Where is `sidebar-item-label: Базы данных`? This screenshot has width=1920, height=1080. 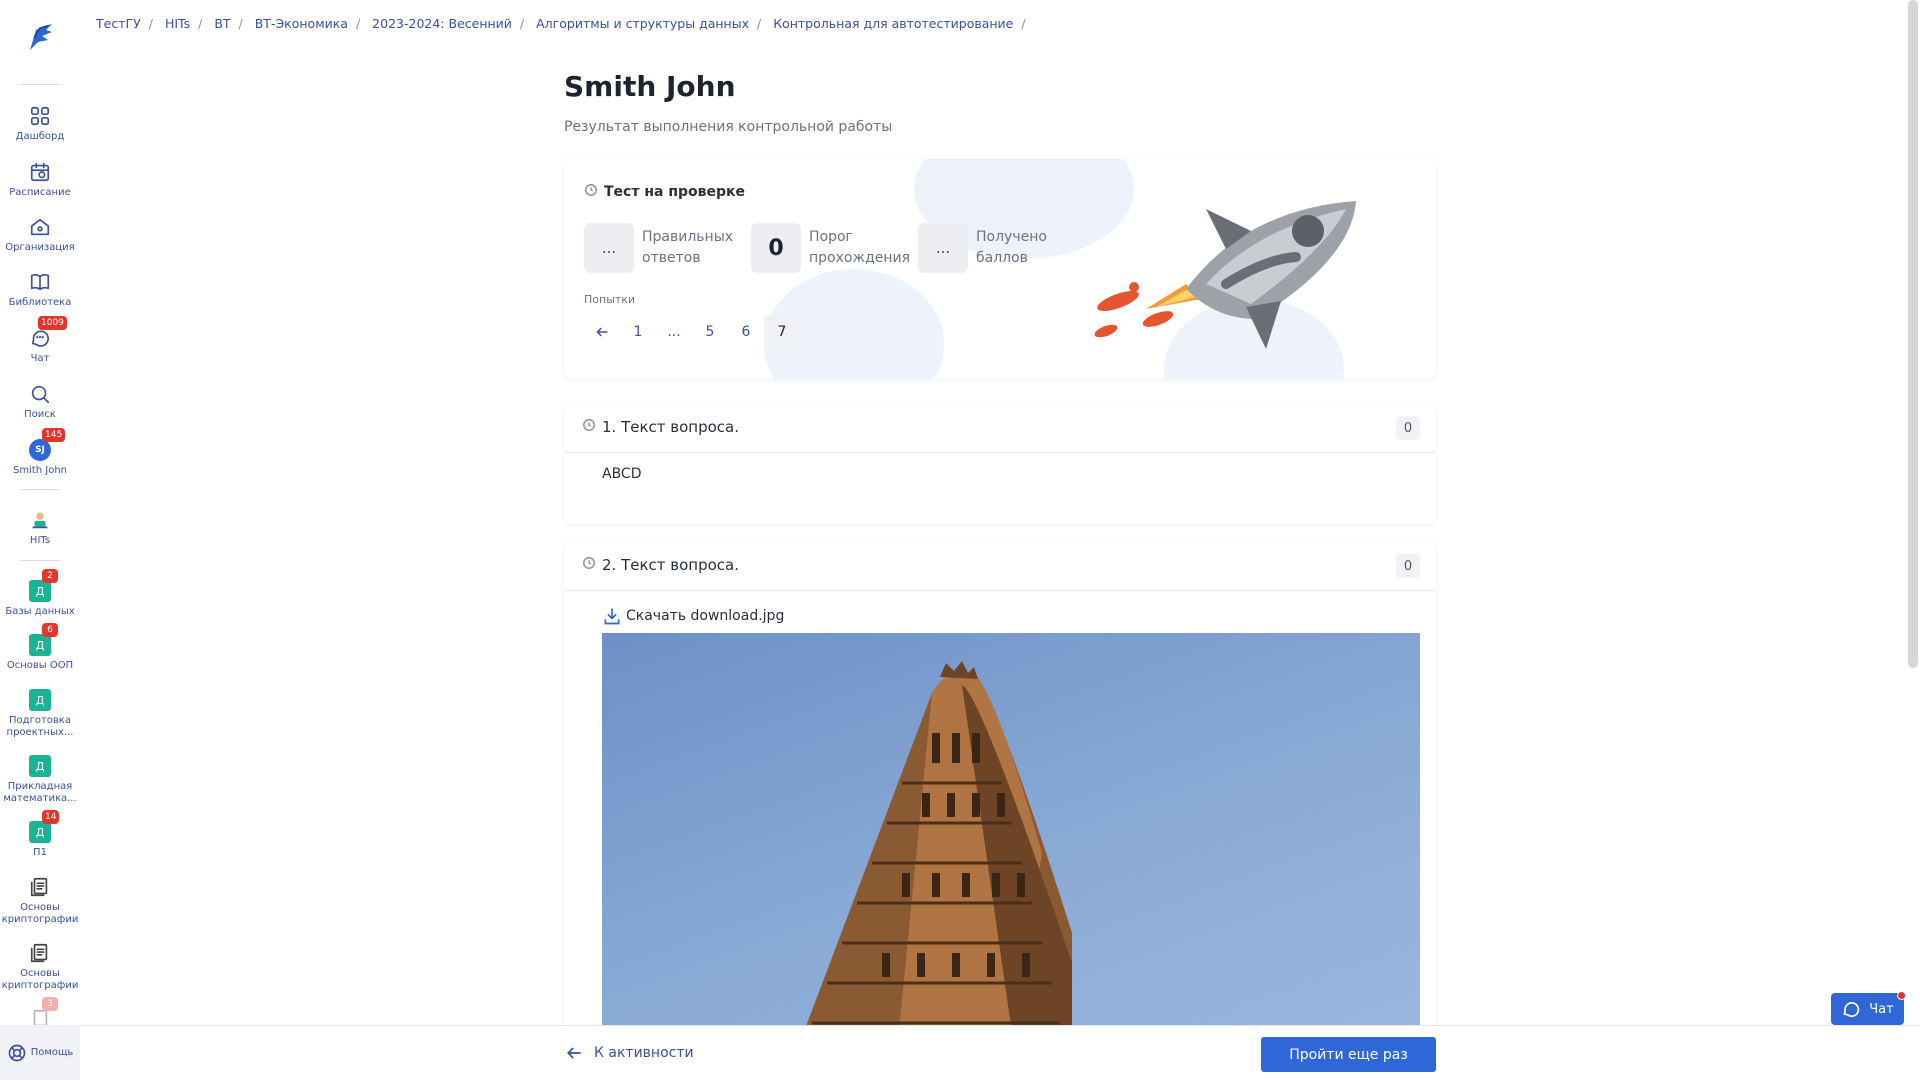 sidebar-item-label: Базы данных is located at coordinates (40, 611).